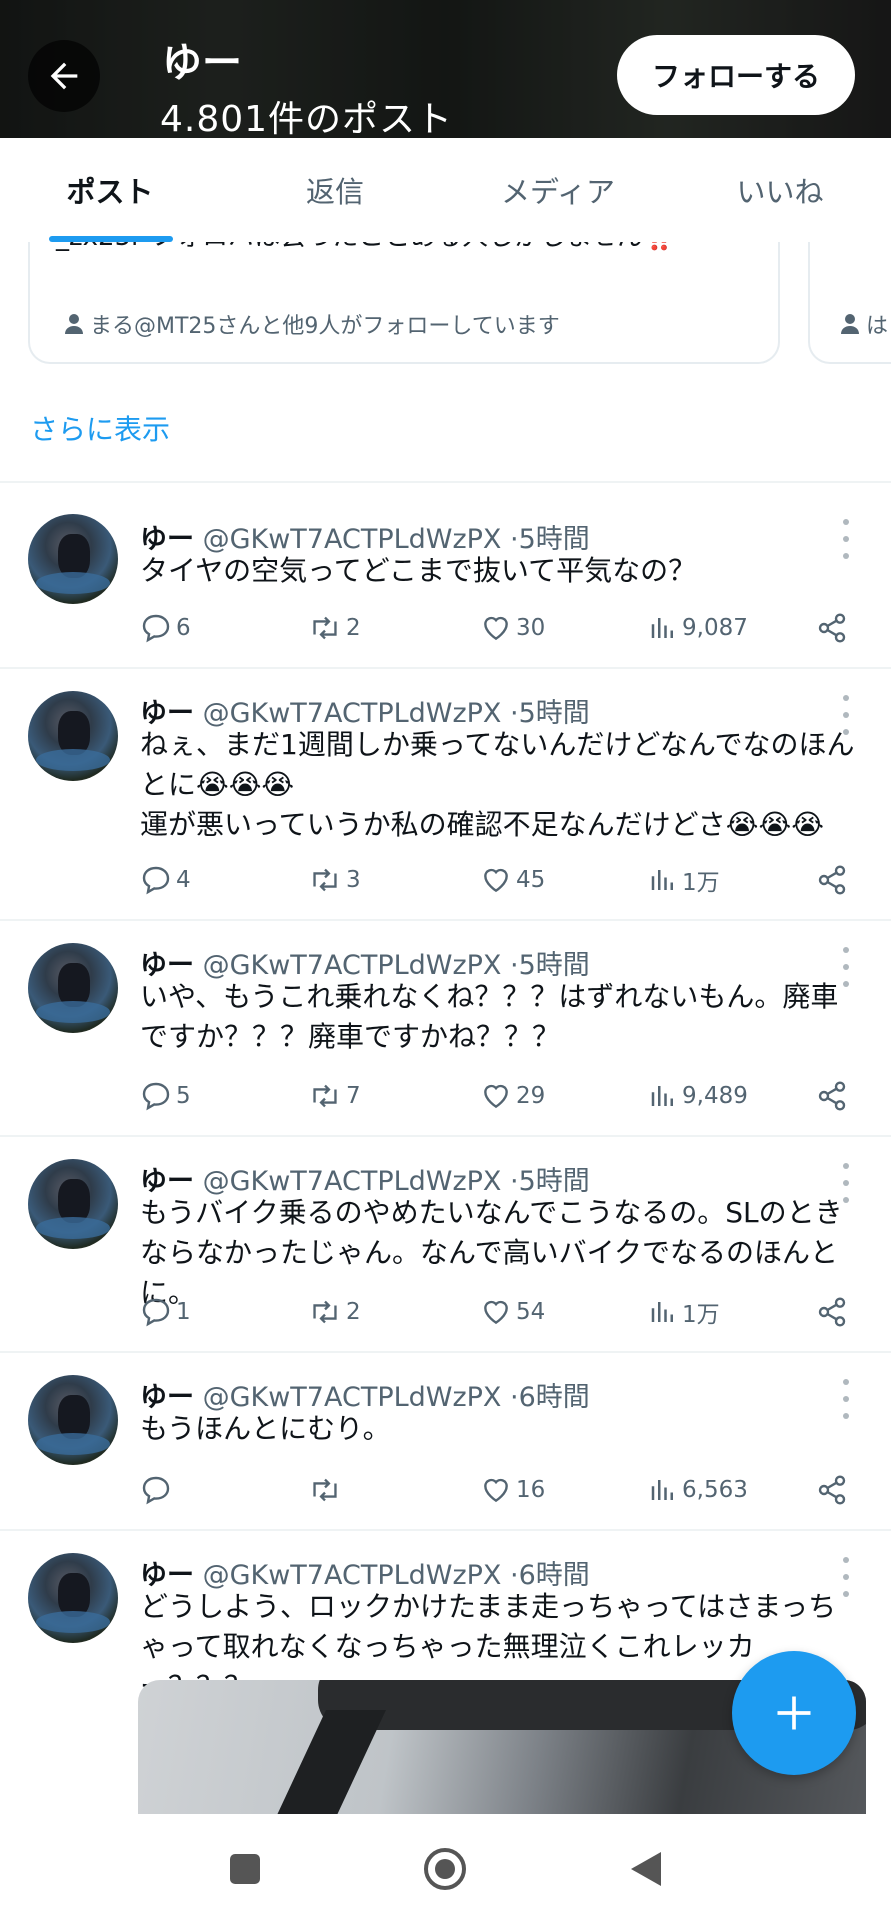 This screenshot has height=1920, width=891. What do you see at coordinates (265, 1428) in the screenshot?
I see `tweet-text: もうほんとにむり。` at bounding box center [265, 1428].